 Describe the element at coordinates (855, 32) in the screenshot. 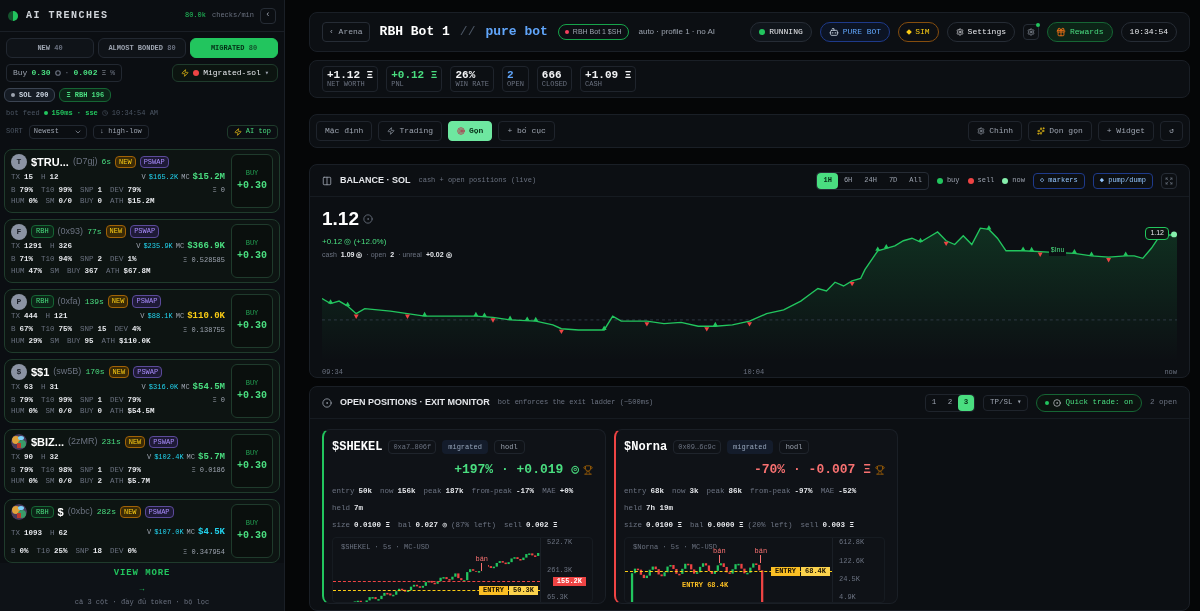

I see `bot-type-badge: PURE BOT` at that location.